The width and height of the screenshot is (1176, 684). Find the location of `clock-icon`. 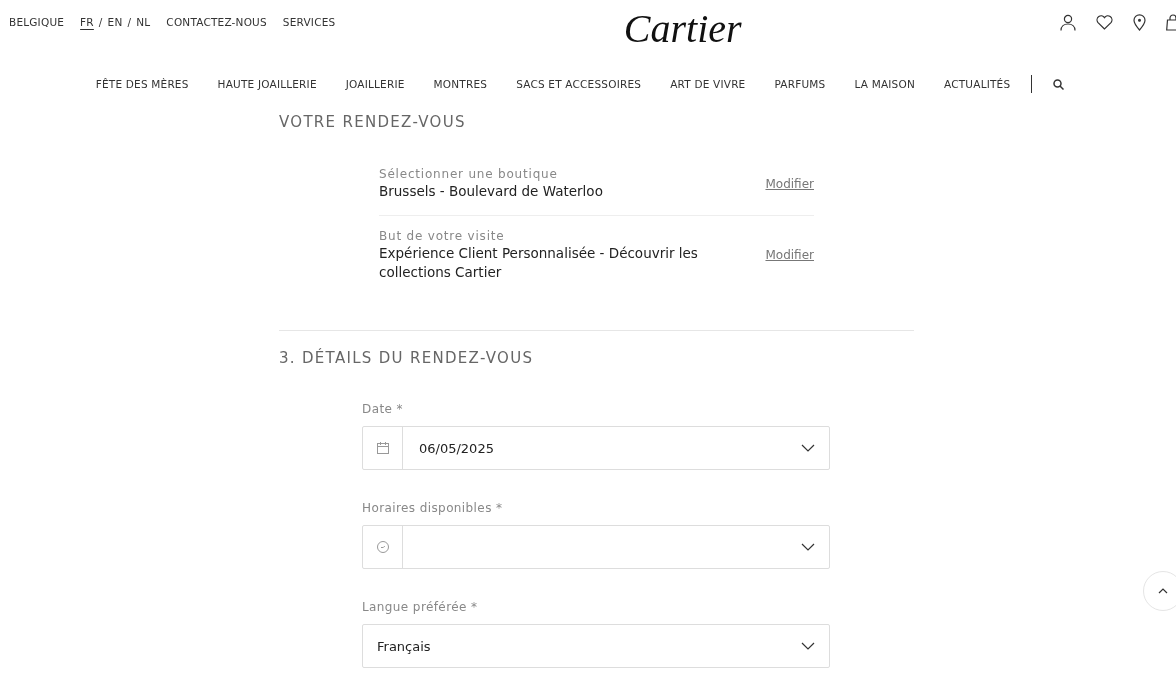

clock-icon is located at coordinates (382, 547).